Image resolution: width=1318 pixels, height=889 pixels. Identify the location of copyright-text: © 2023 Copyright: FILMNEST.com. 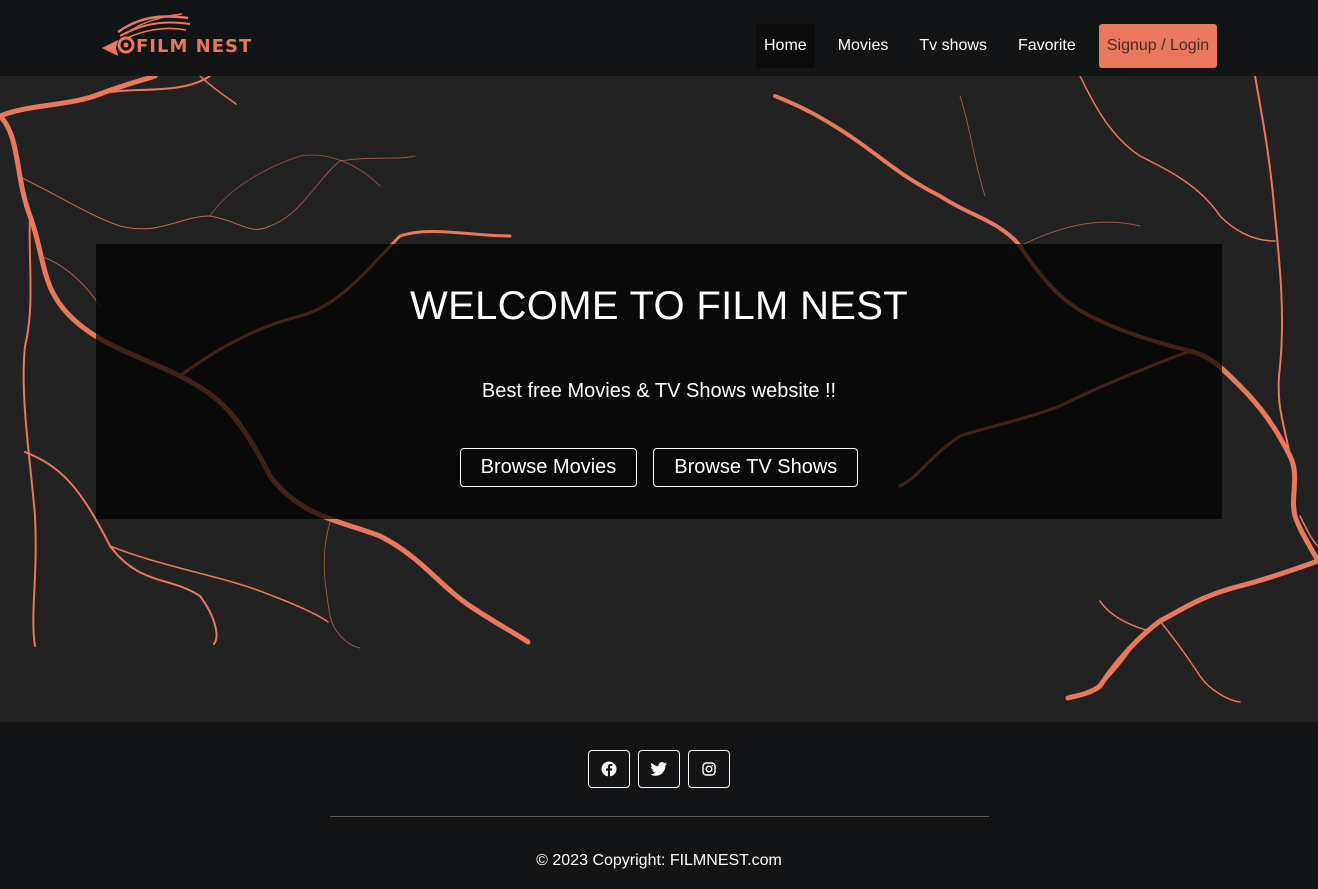
(659, 860).